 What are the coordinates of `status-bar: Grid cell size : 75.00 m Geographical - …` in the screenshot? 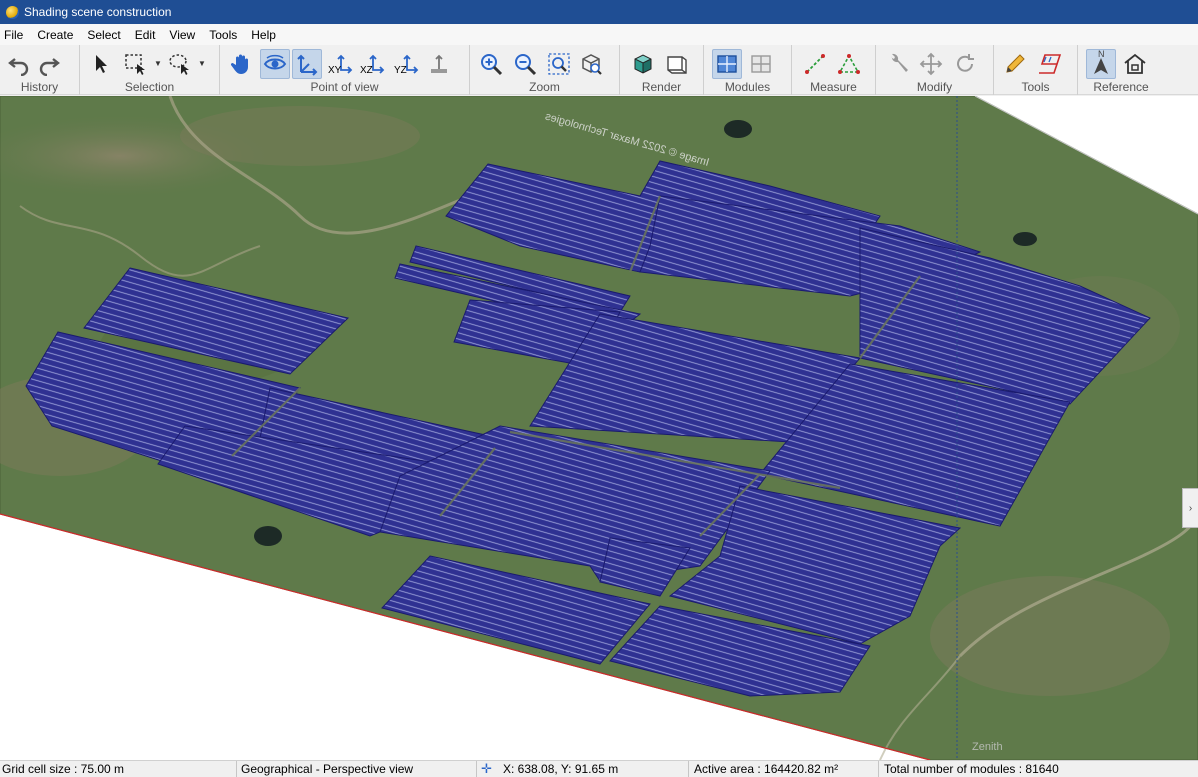 It's located at (599, 768).